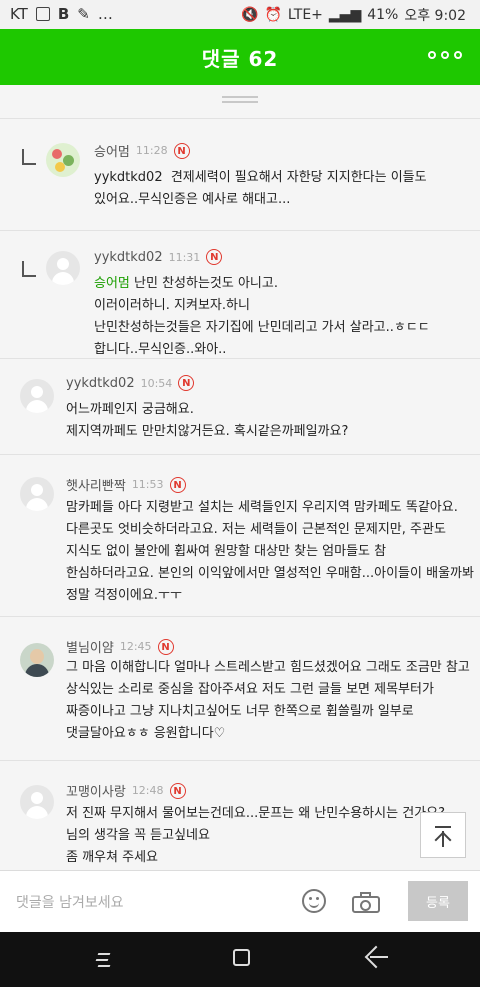  I want to click on comment-text: 어느까페인지 궁금해요. 제지역까페도 만만치않거든요. 혹시같은까페일까요?, so click(207, 420).